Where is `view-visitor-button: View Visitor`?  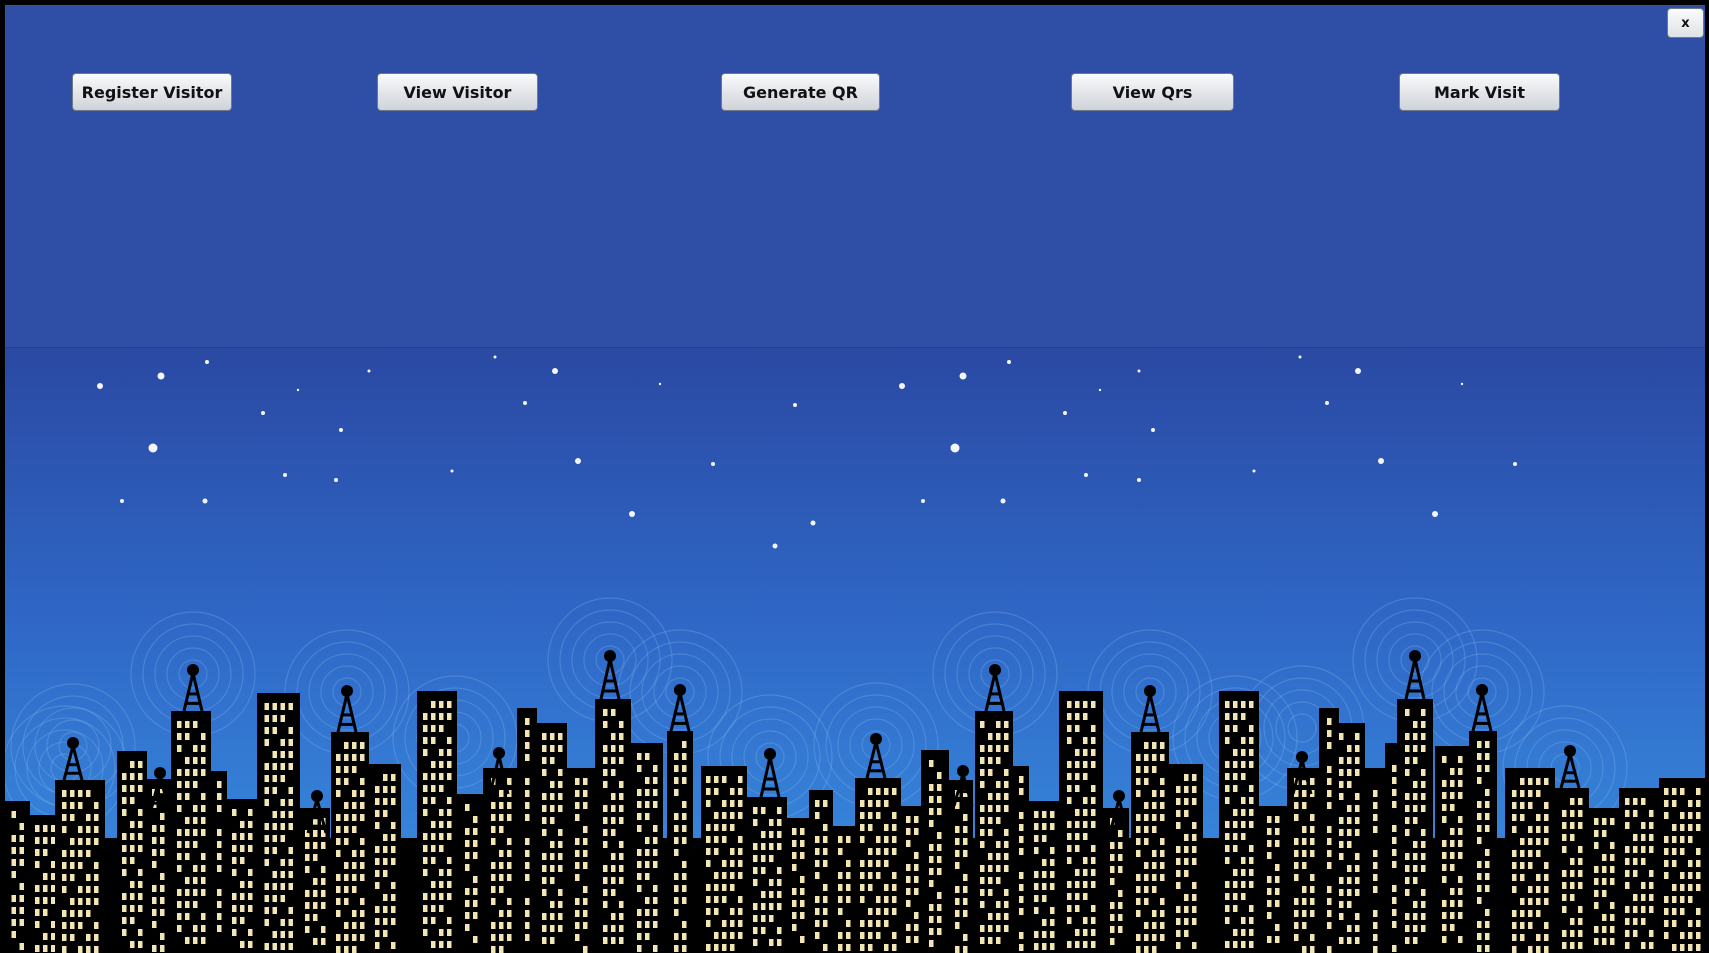 view-visitor-button: View Visitor is located at coordinates (457, 92).